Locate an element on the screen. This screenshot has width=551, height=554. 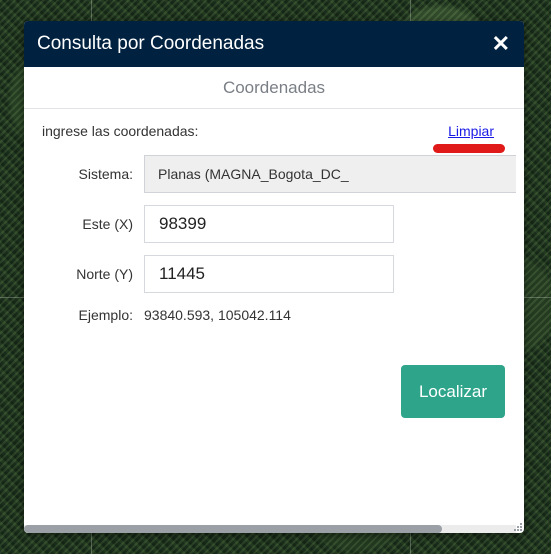
resize-grip-icon is located at coordinates (518, 527).